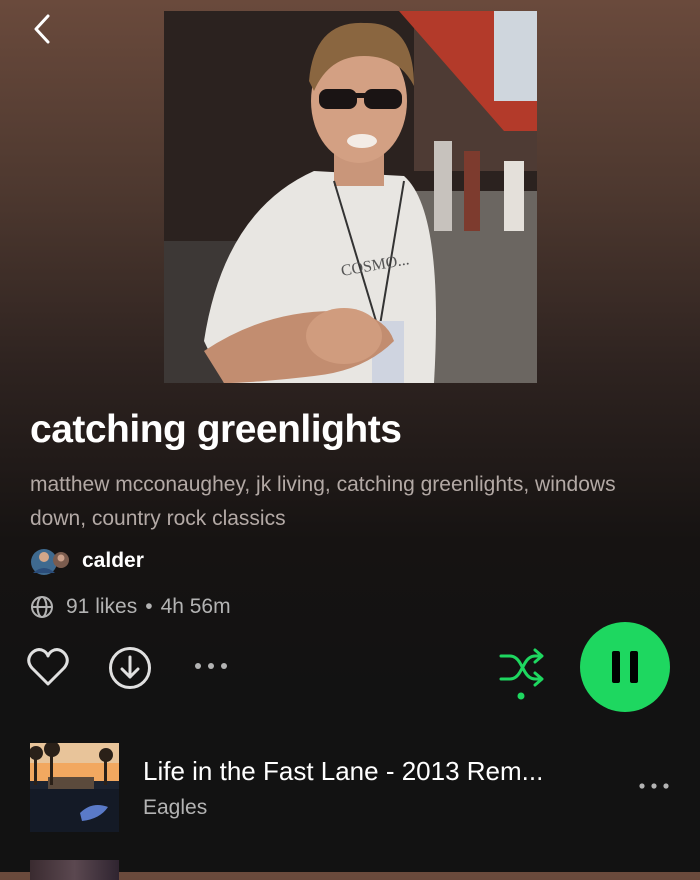 The height and width of the screenshot is (880, 700). I want to click on next-track-album-art, so click(74, 870).